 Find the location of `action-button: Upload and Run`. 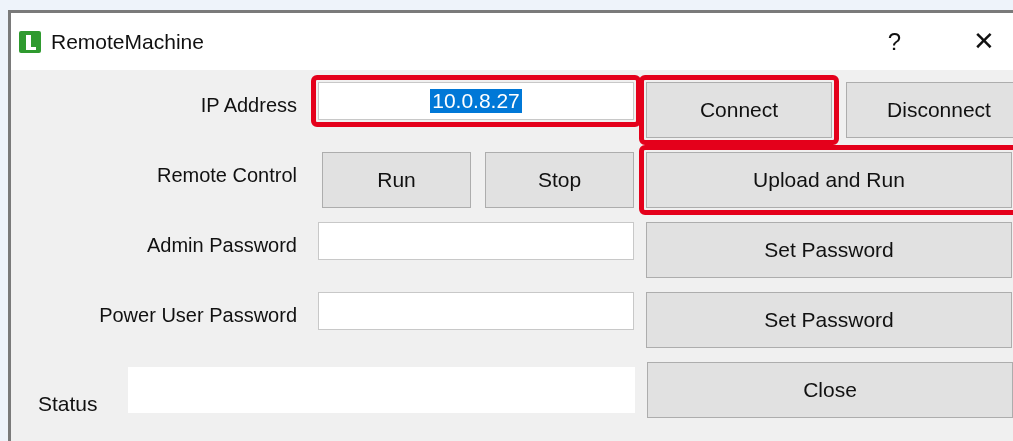

action-button: Upload and Run is located at coordinates (829, 180).